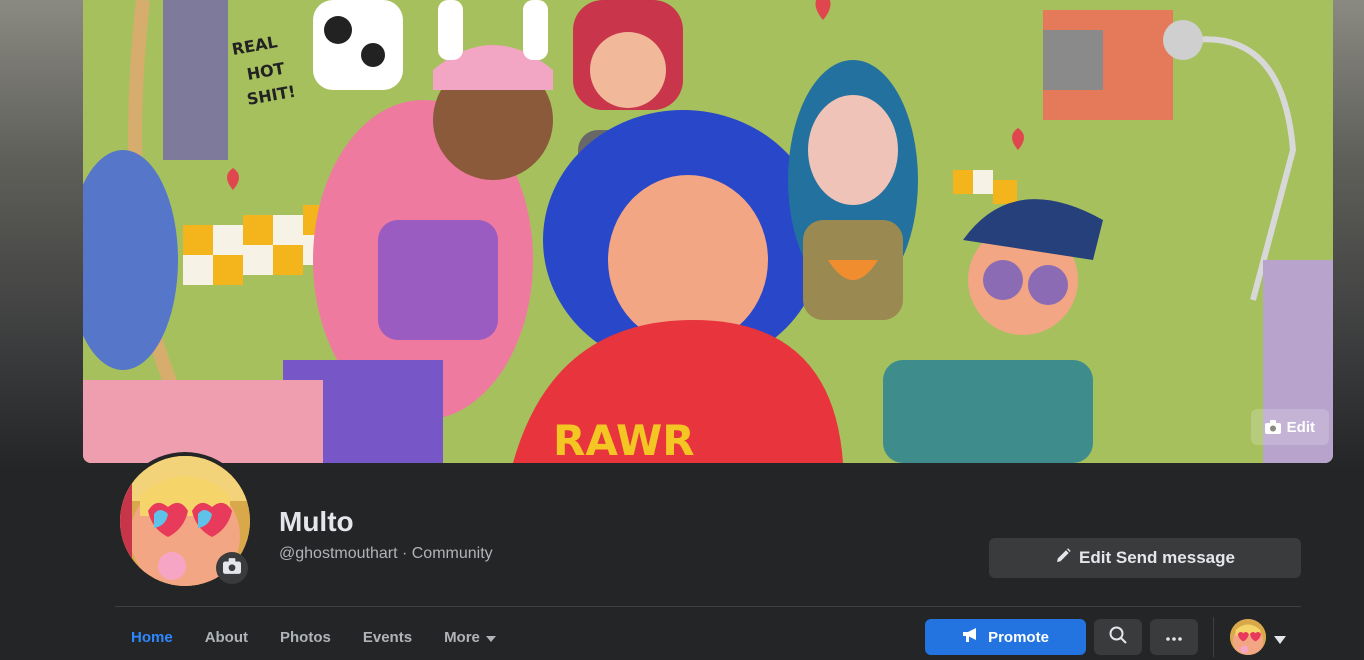  What do you see at coordinates (316, 521) in the screenshot?
I see `page-title: Multo` at bounding box center [316, 521].